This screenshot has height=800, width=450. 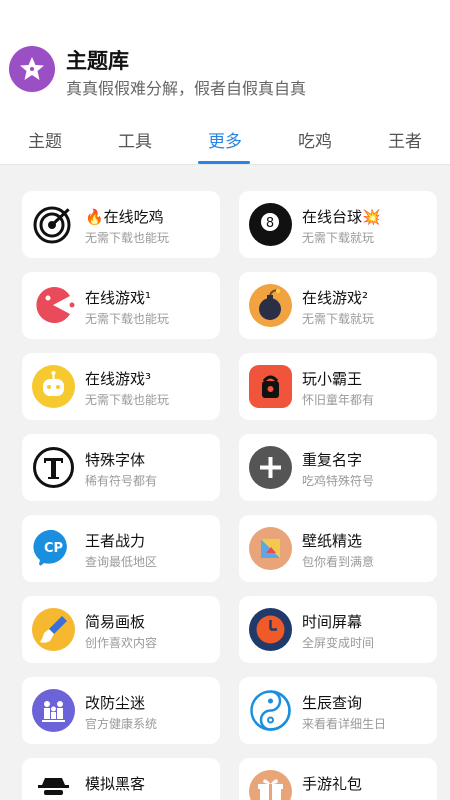 I want to click on pacman-icon, so click(x=53, y=305).